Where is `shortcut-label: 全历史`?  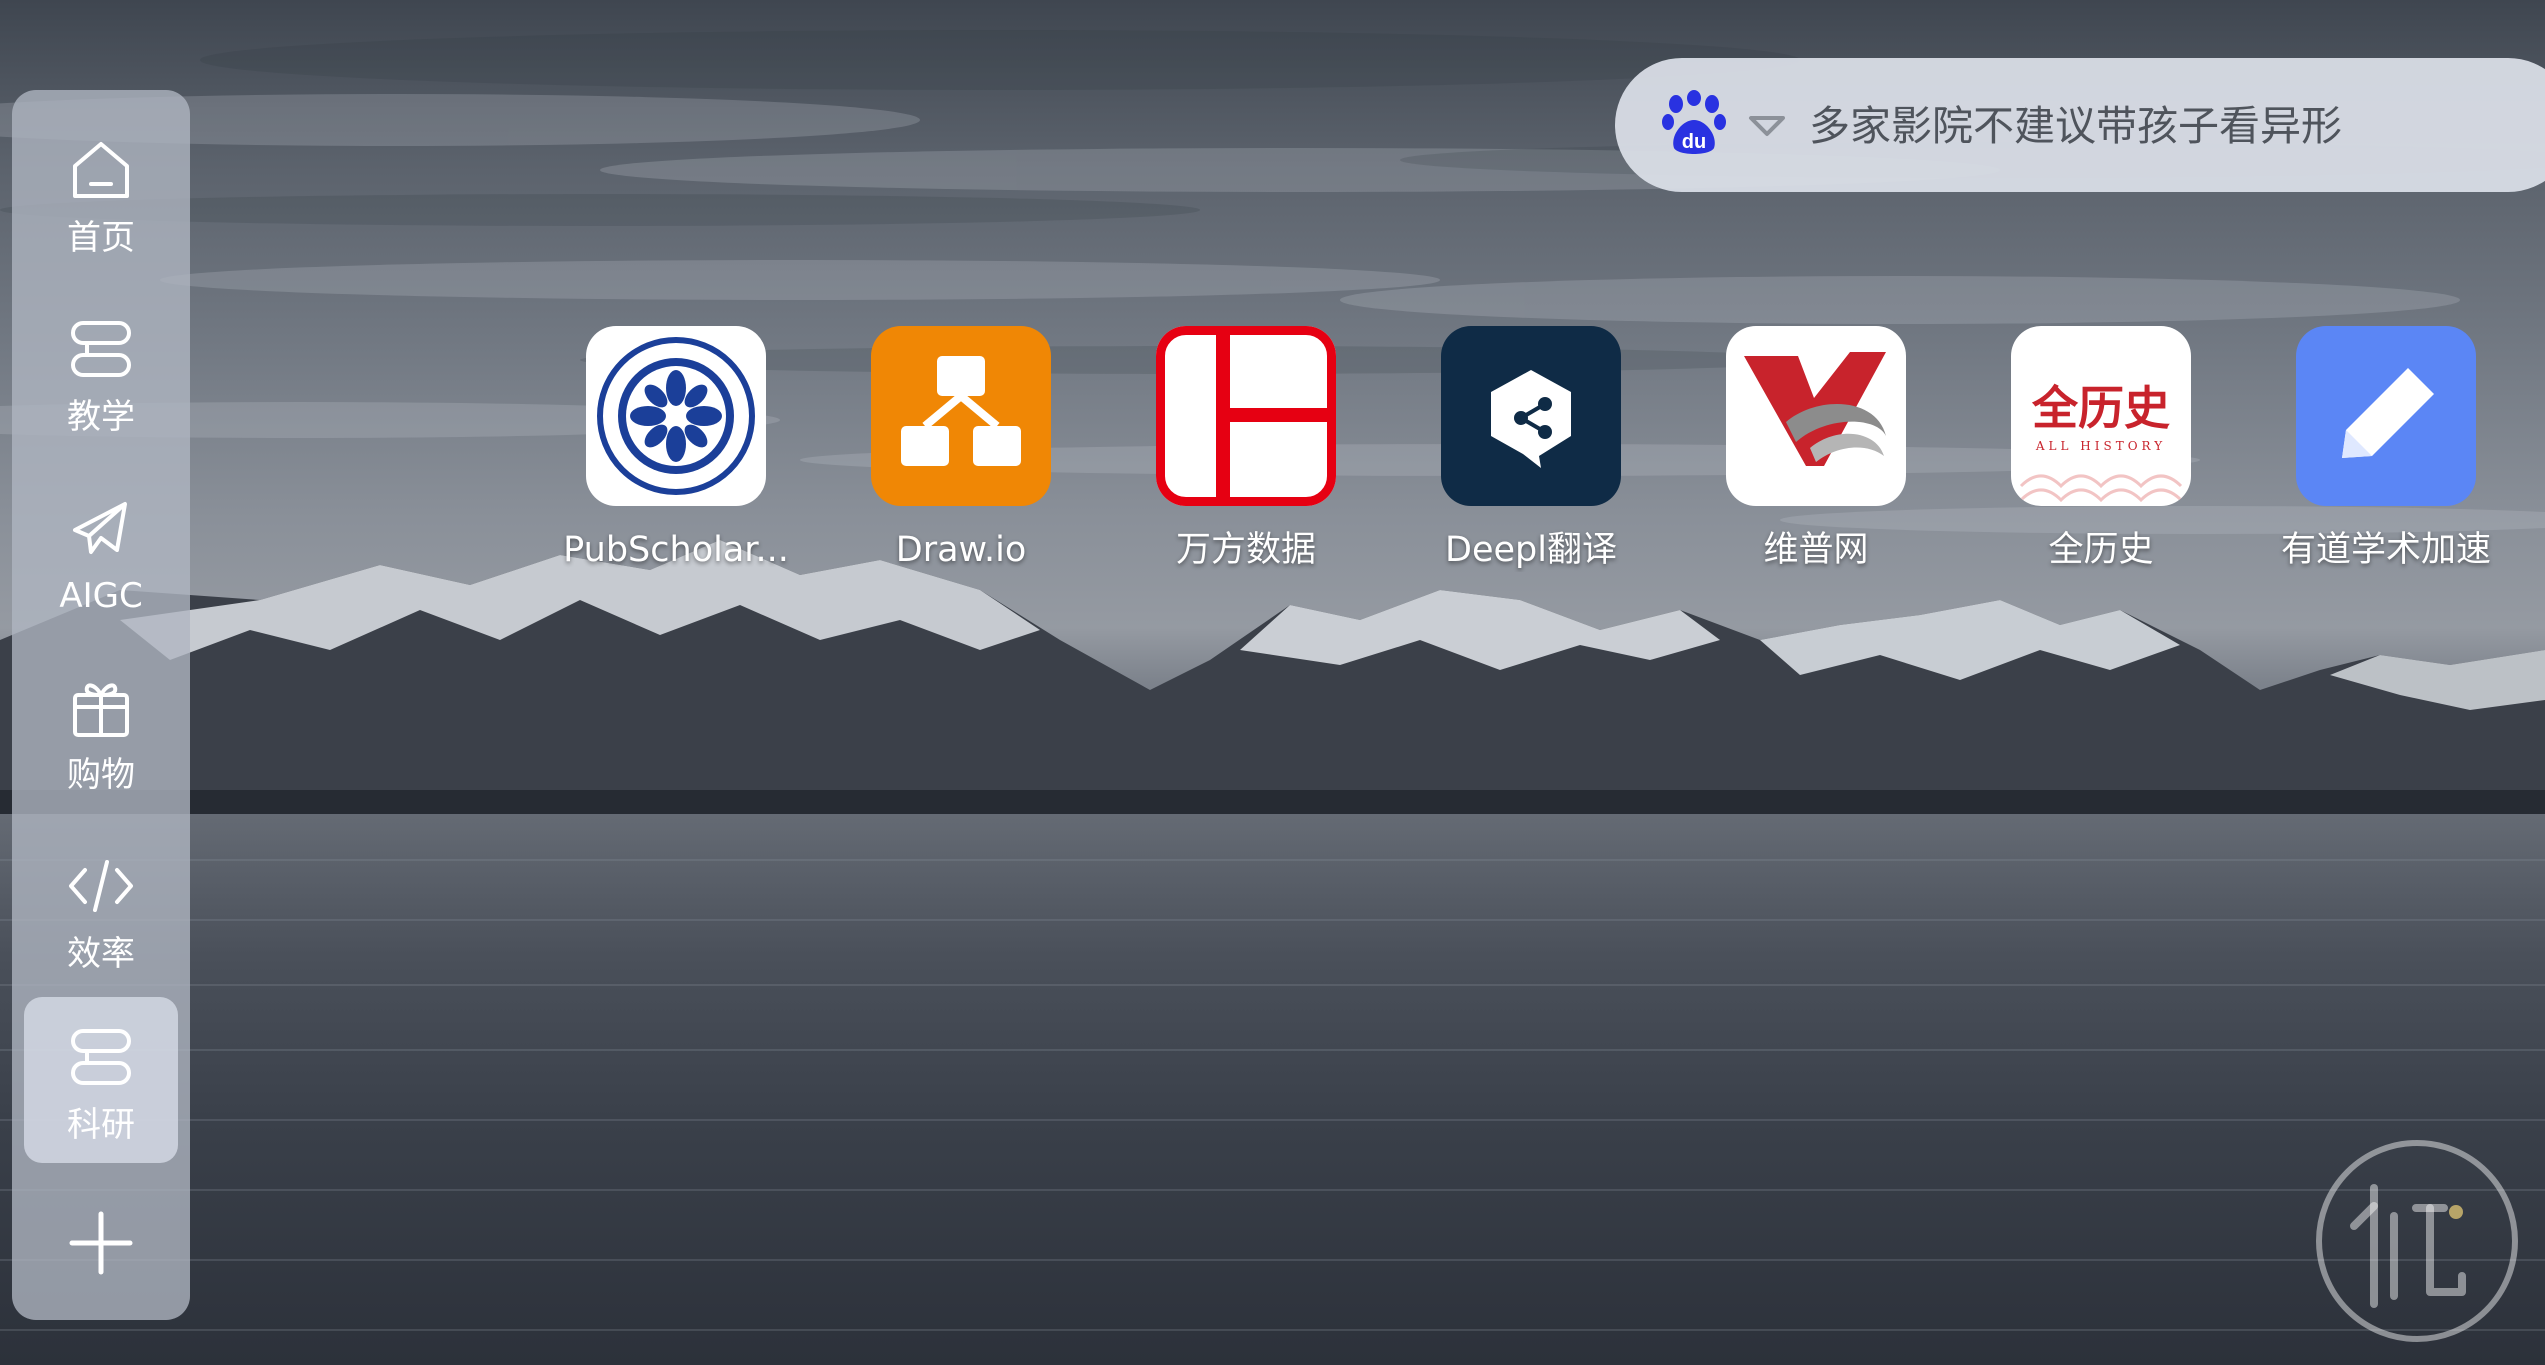 shortcut-label: 全历史 is located at coordinates (2101, 550).